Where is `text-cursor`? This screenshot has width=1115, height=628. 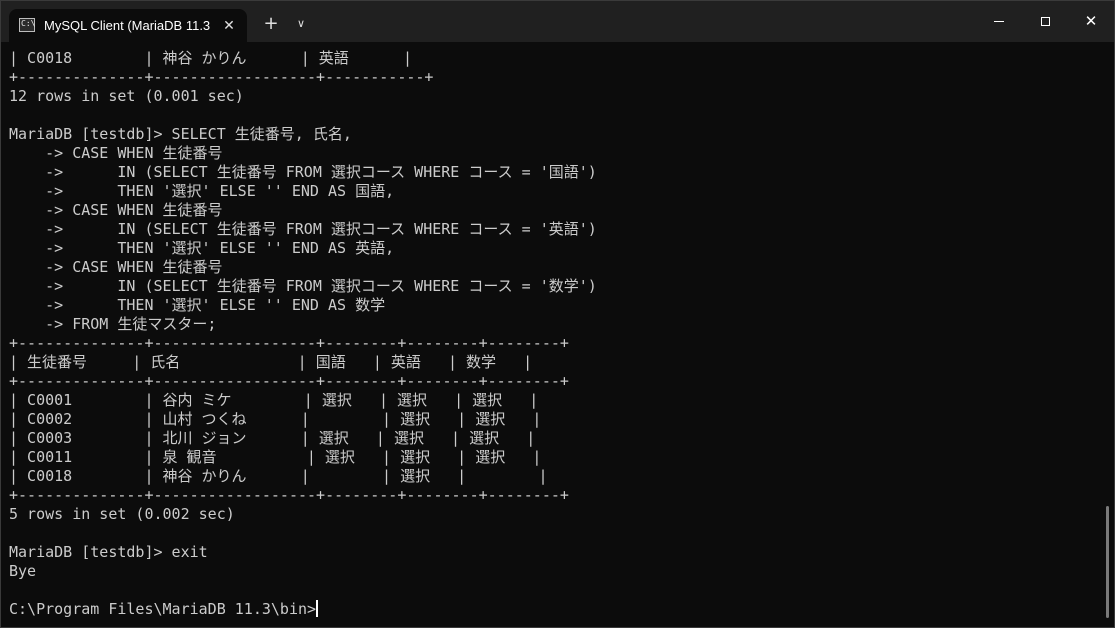 text-cursor is located at coordinates (317, 608).